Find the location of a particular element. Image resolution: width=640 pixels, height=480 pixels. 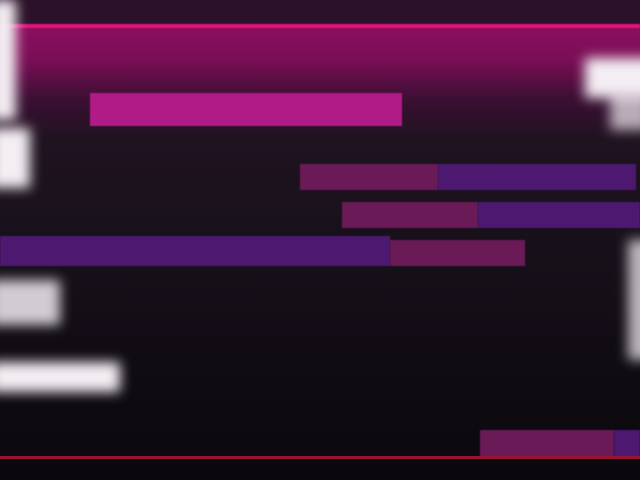

light-streak-left-top is located at coordinates (8, 60).